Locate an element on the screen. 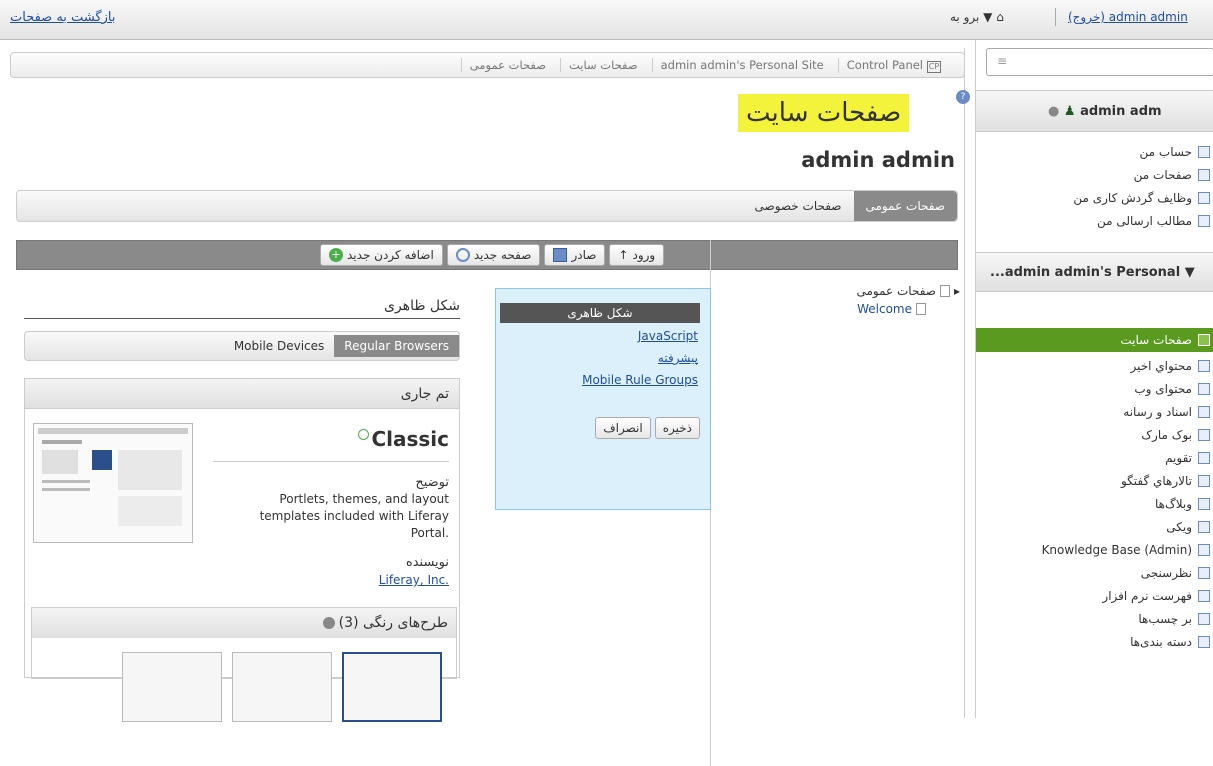 This screenshot has width=1213, height=766. back-to-pages-link: بازگشت به صفحات is located at coordinates (62, 17).